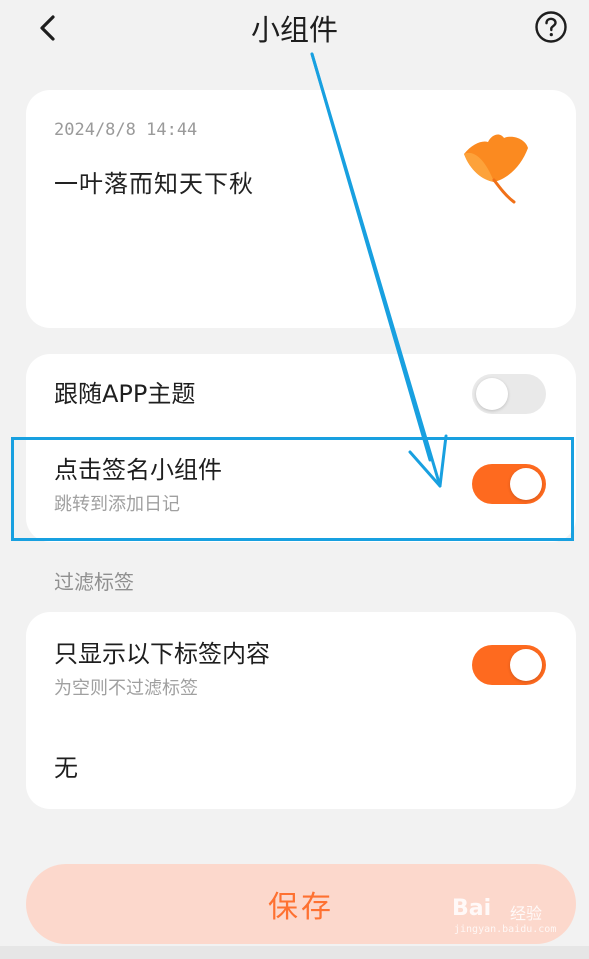 This screenshot has width=589, height=959. I want to click on show-tags-subtitle: 为空则不过滤标签, so click(126, 688).